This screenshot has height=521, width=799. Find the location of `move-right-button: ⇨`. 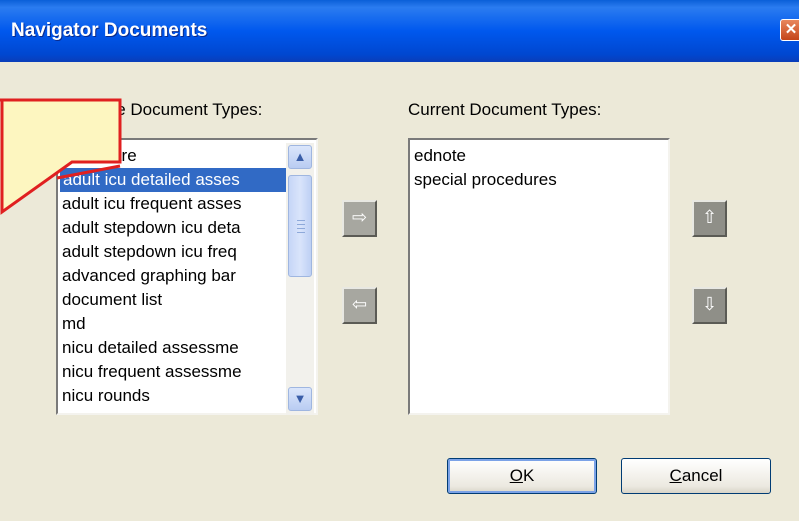

move-right-button: ⇨ is located at coordinates (359, 218).